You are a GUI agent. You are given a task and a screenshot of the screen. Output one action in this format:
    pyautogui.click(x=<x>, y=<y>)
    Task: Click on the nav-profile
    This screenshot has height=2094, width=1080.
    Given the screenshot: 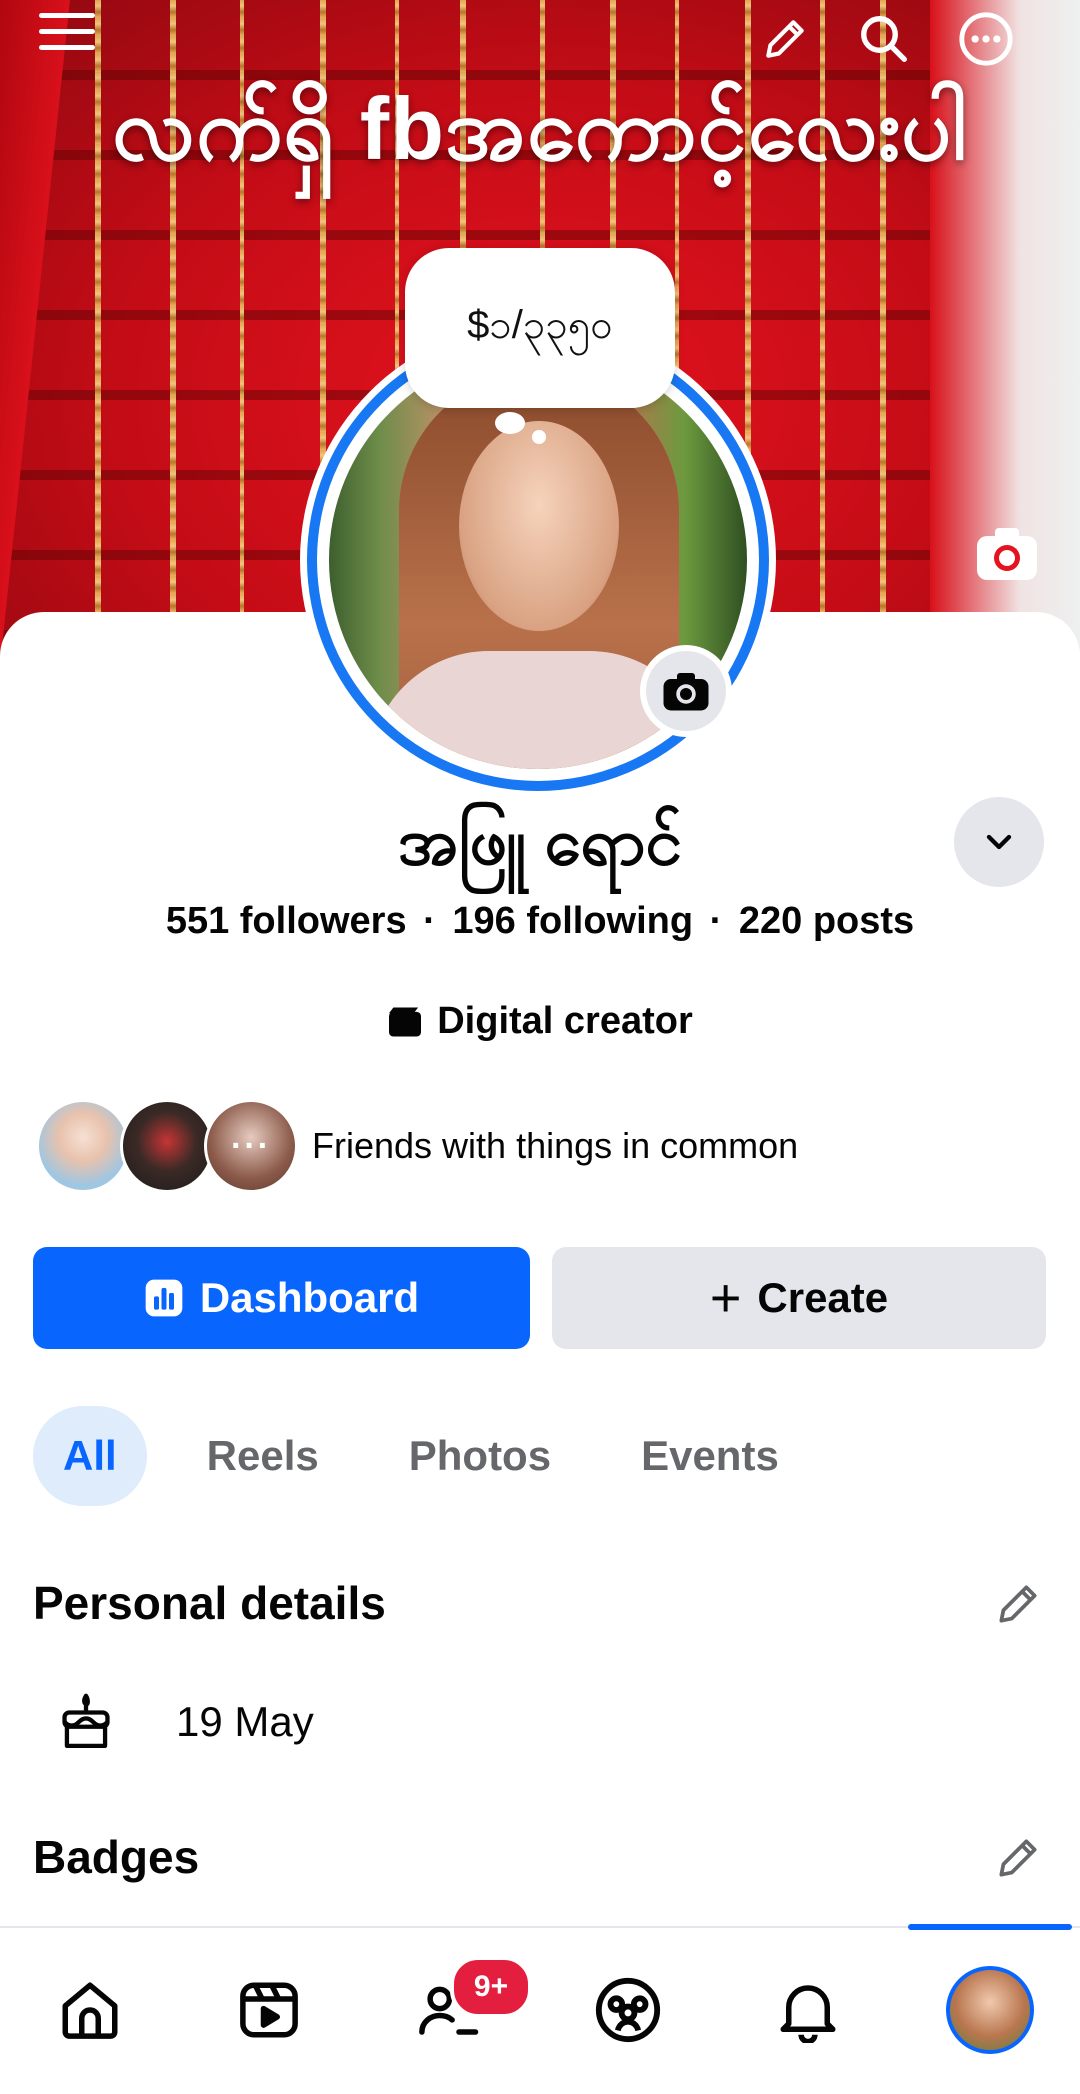 What is the action you would take?
    pyautogui.click(x=990, y=2010)
    